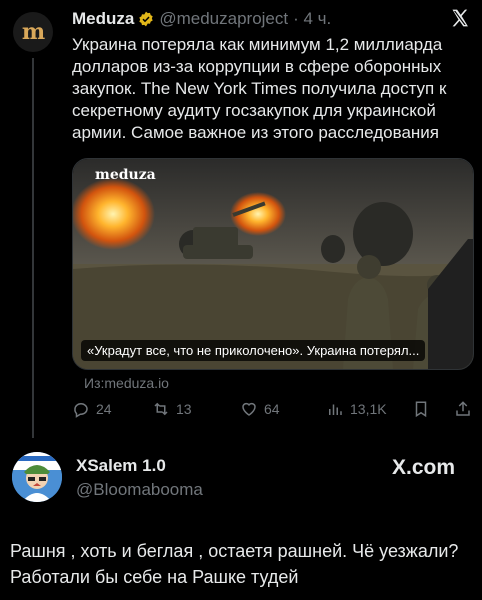 This screenshot has height=600, width=482. What do you see at coordinates (33, 248) in the screenshot?
I see `thread-line` at bounding box center [33, 248].